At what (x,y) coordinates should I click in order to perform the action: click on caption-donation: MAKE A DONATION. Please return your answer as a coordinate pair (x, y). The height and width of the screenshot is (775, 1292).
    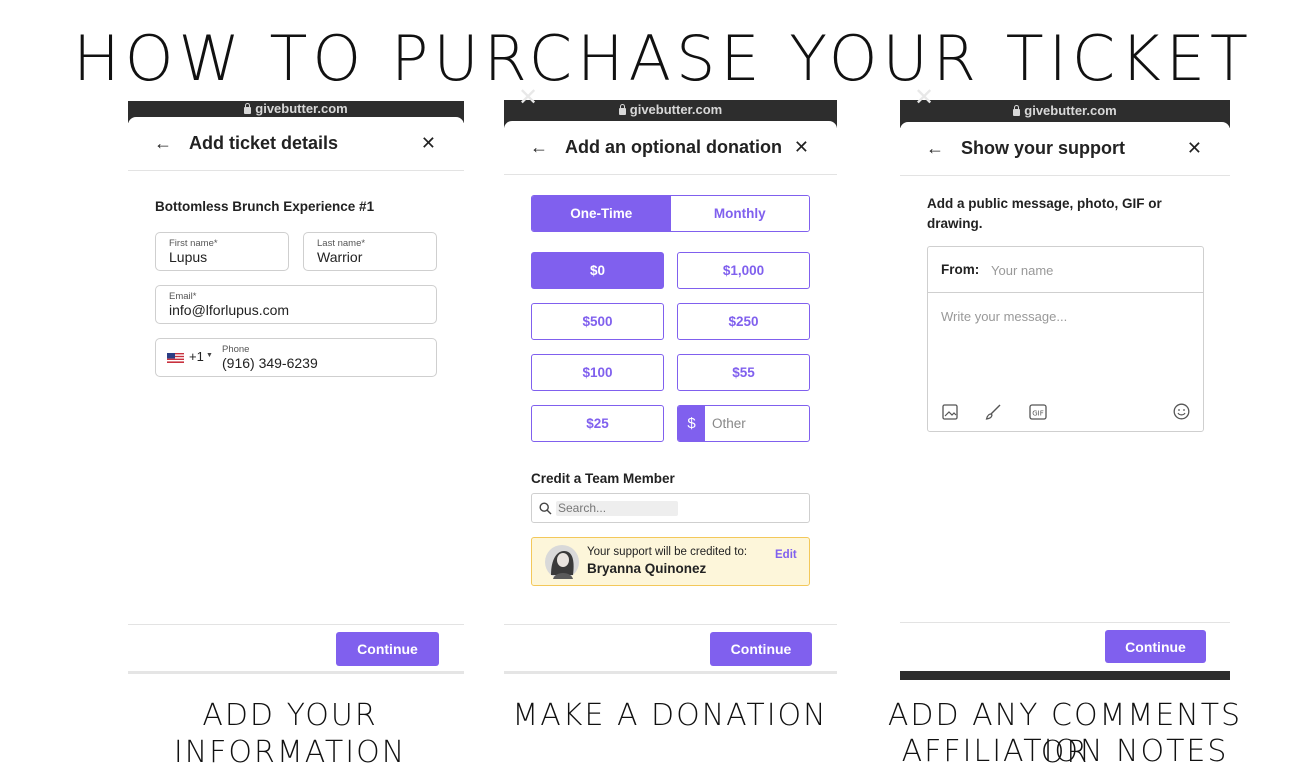
    Looking at the image, I should click on (670, 715).